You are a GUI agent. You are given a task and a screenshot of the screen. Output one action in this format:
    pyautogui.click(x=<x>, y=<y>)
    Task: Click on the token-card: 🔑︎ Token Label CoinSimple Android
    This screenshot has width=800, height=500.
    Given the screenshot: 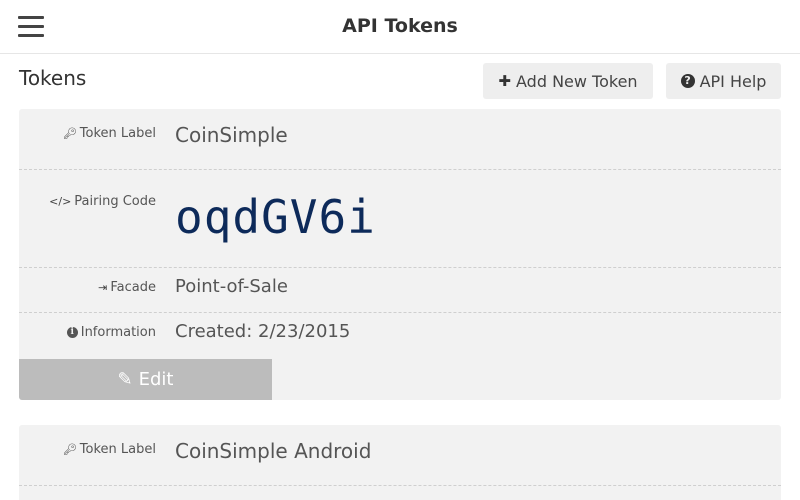 What is the action you would take?
    pyautogui.click(x=400, y=462)
    